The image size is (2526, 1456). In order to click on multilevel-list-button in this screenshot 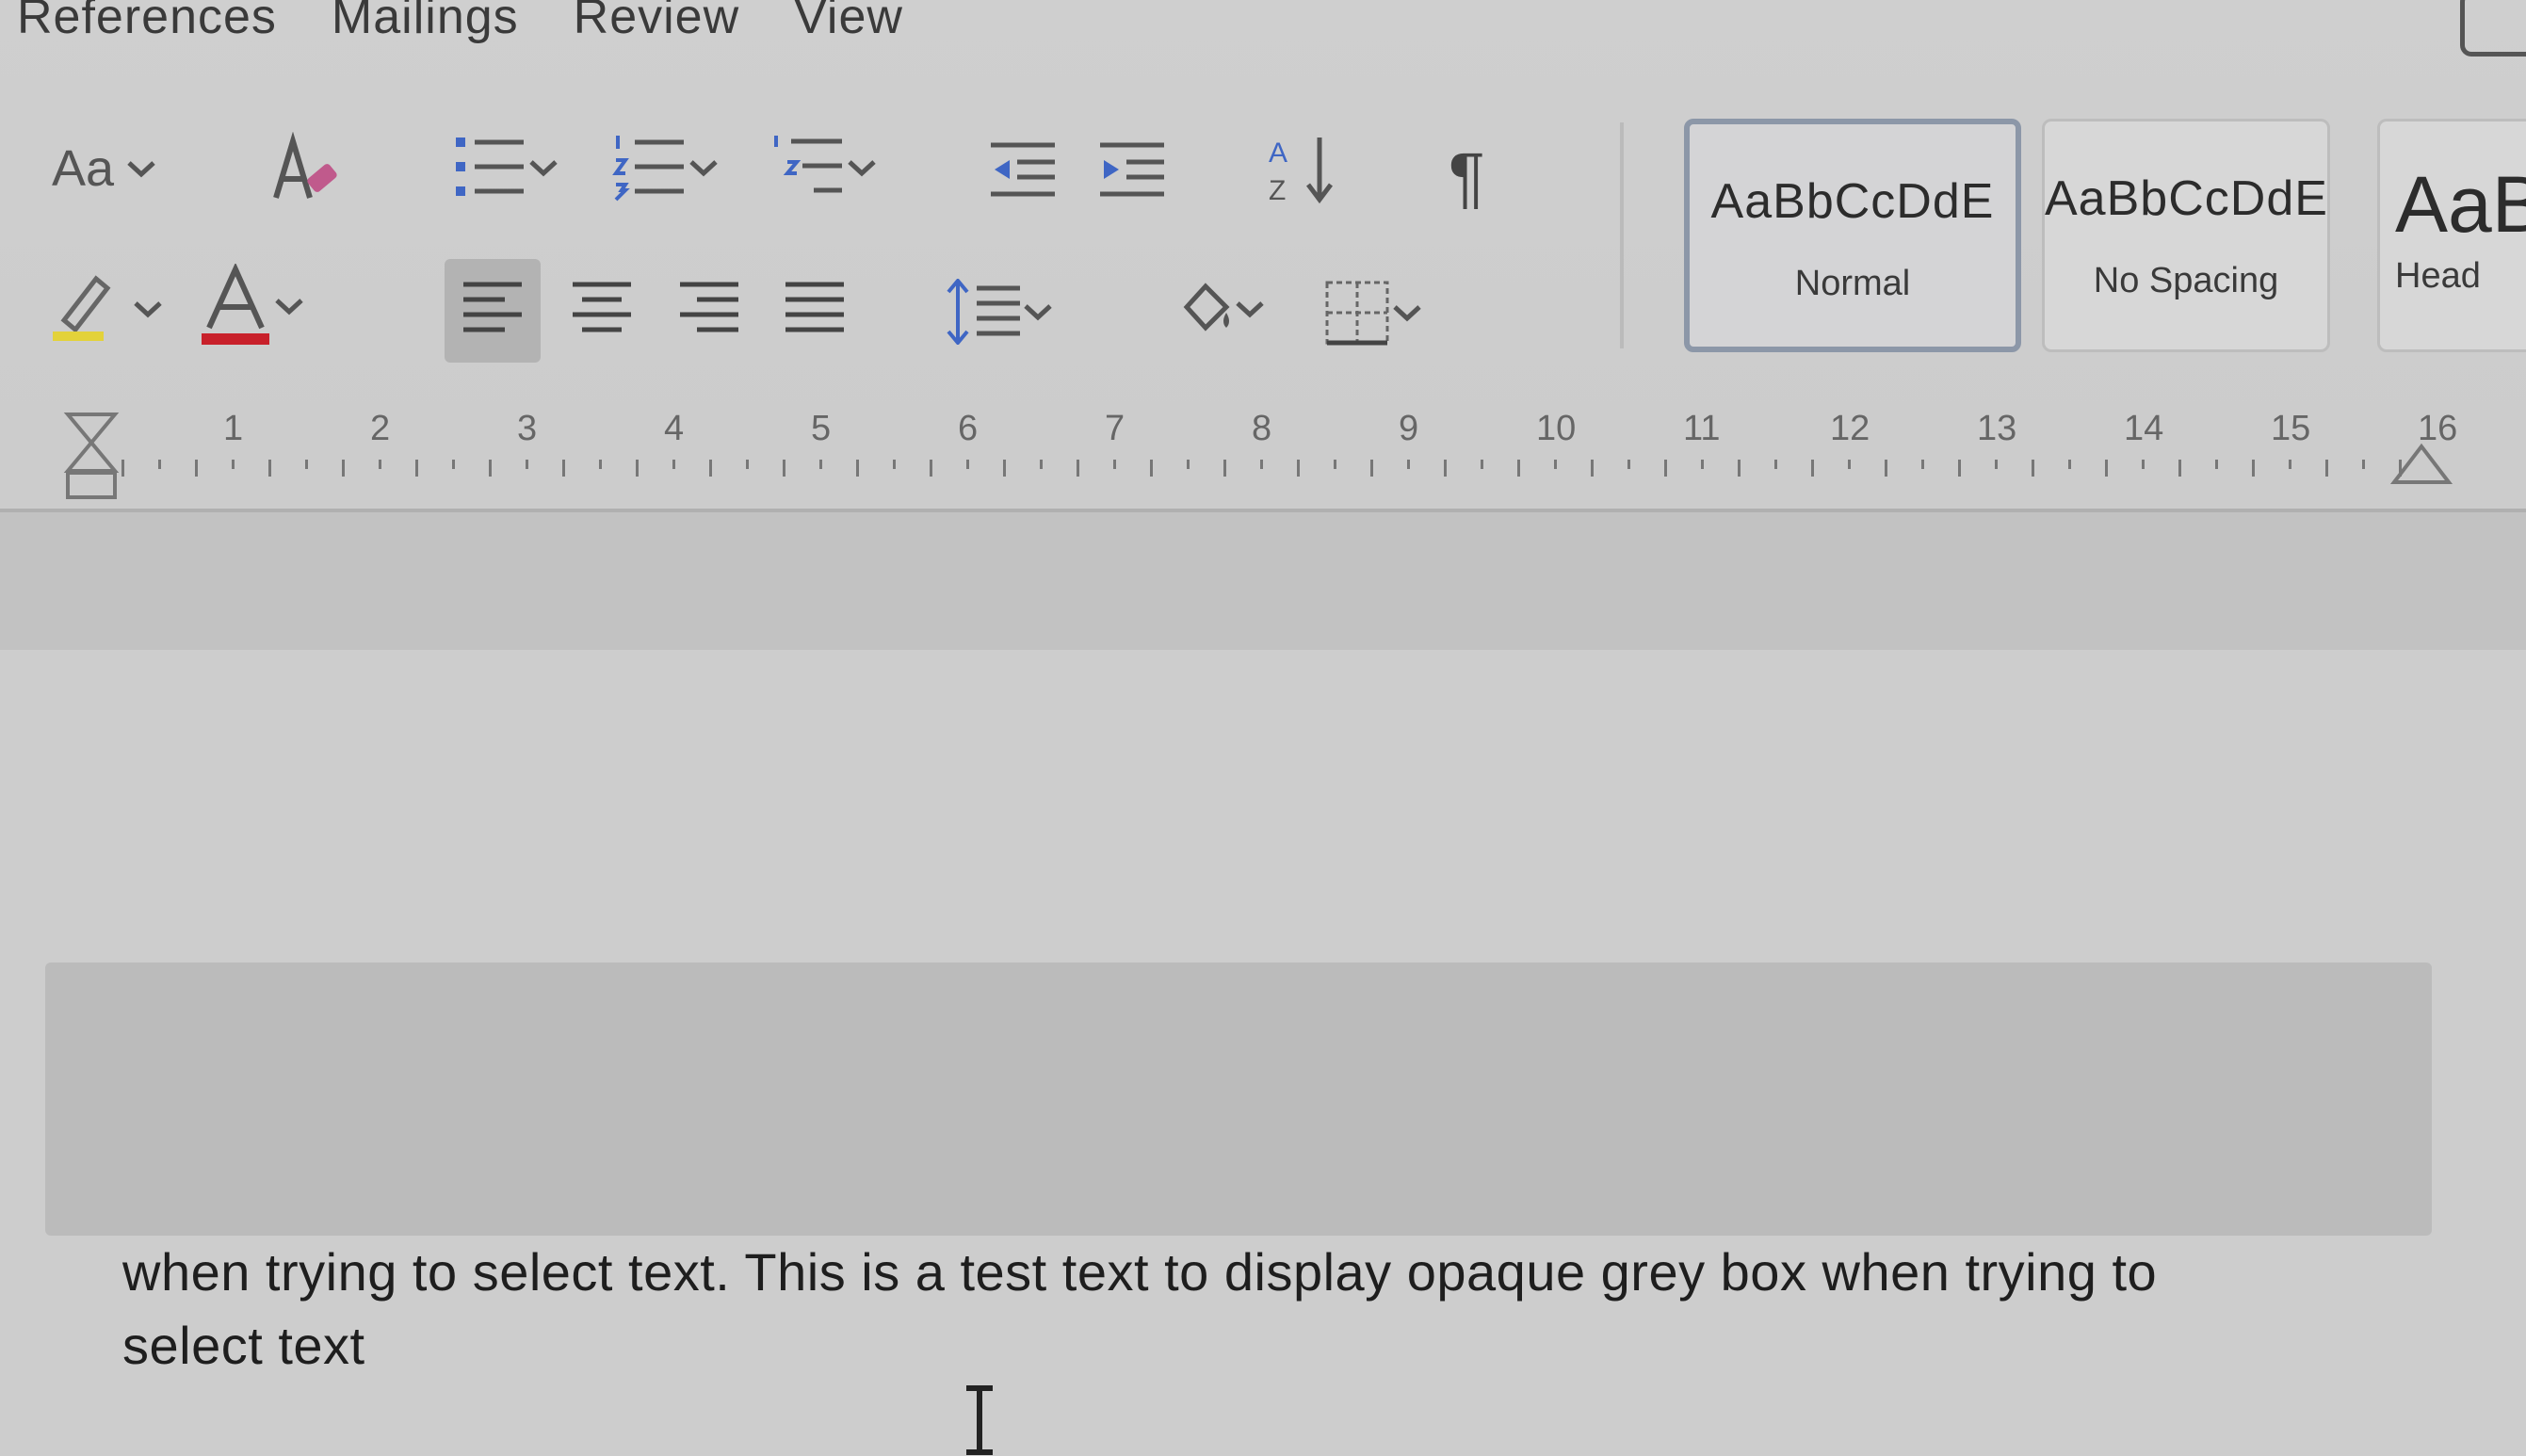, I will do `click(824, 167)`.